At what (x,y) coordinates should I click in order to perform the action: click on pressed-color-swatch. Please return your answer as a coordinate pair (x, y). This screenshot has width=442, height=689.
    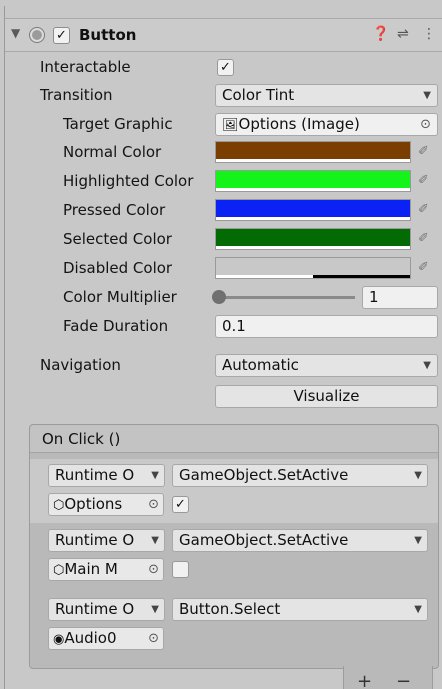
    Looking at the image, I should click on (313, 210).